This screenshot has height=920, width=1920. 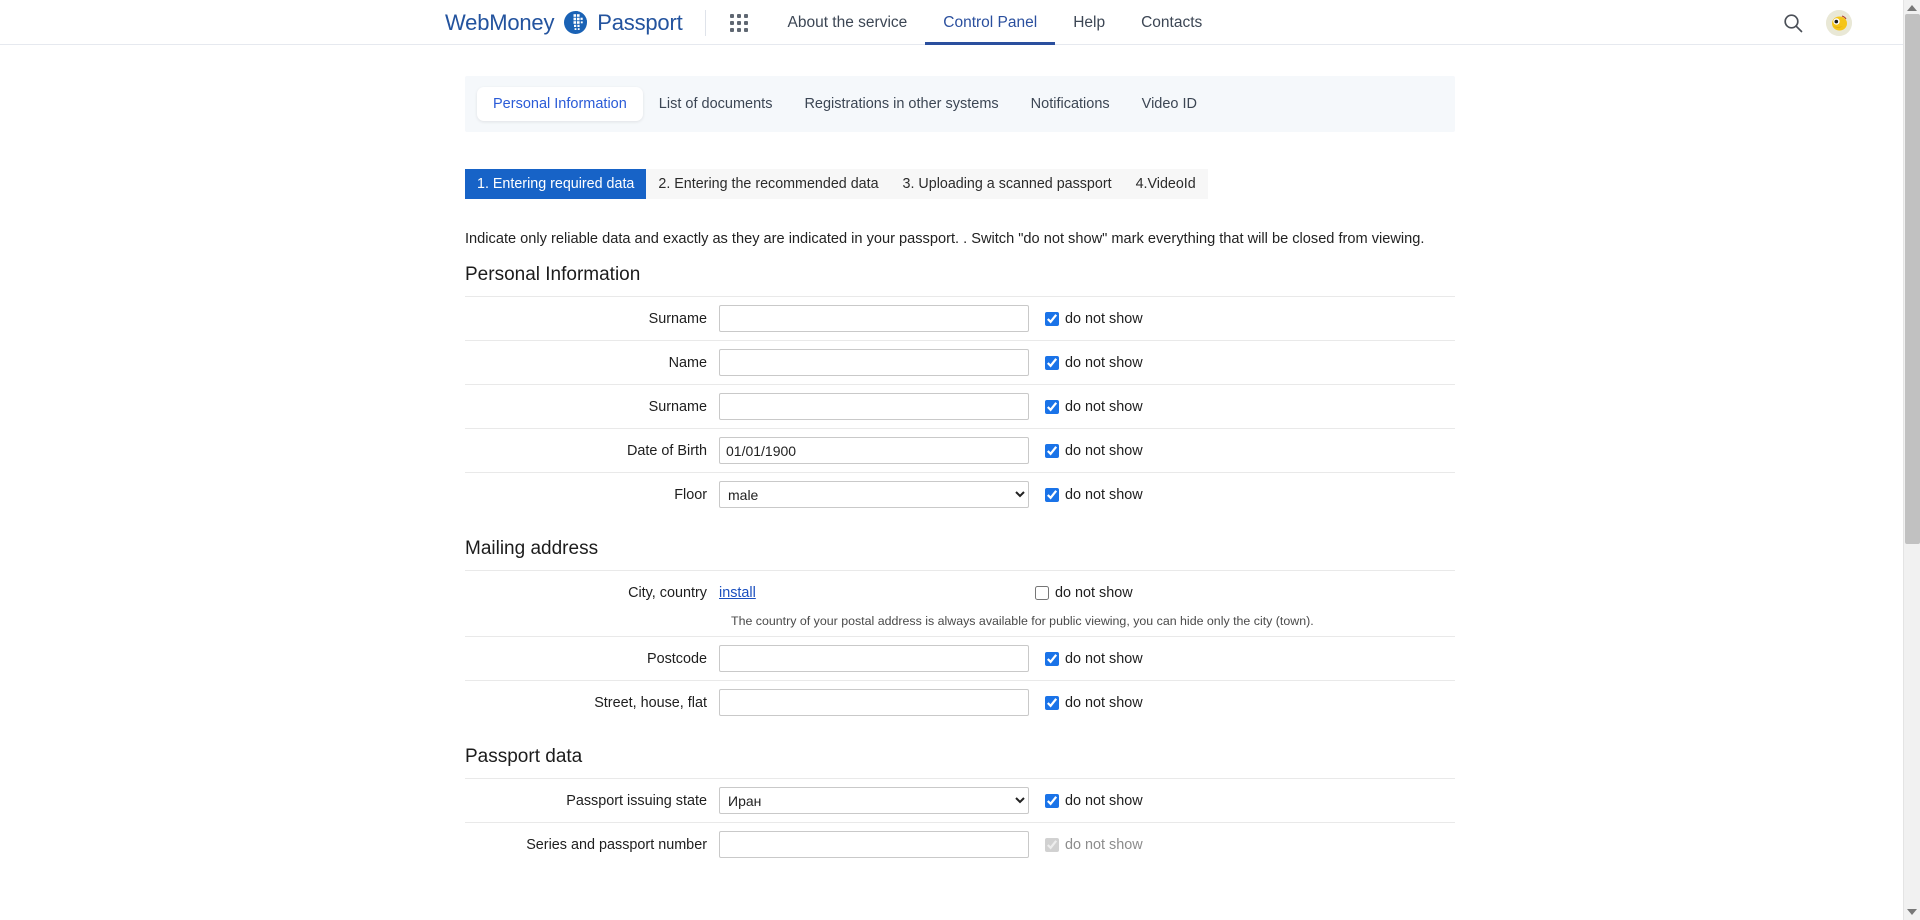 What do you see at coordinates (556, 184) in the screenshot?
I see `step-1-entering-required-data: 1. Entering required data` at bounding box center [556, 184].